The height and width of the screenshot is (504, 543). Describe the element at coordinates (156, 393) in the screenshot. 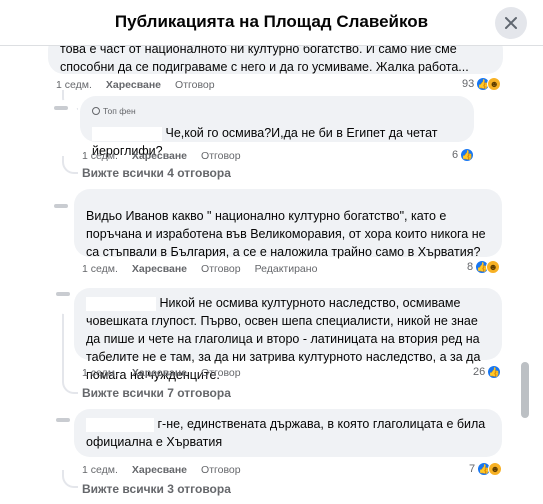

I see `view-replies-link: Вижте всички 7 отговора` at that location.